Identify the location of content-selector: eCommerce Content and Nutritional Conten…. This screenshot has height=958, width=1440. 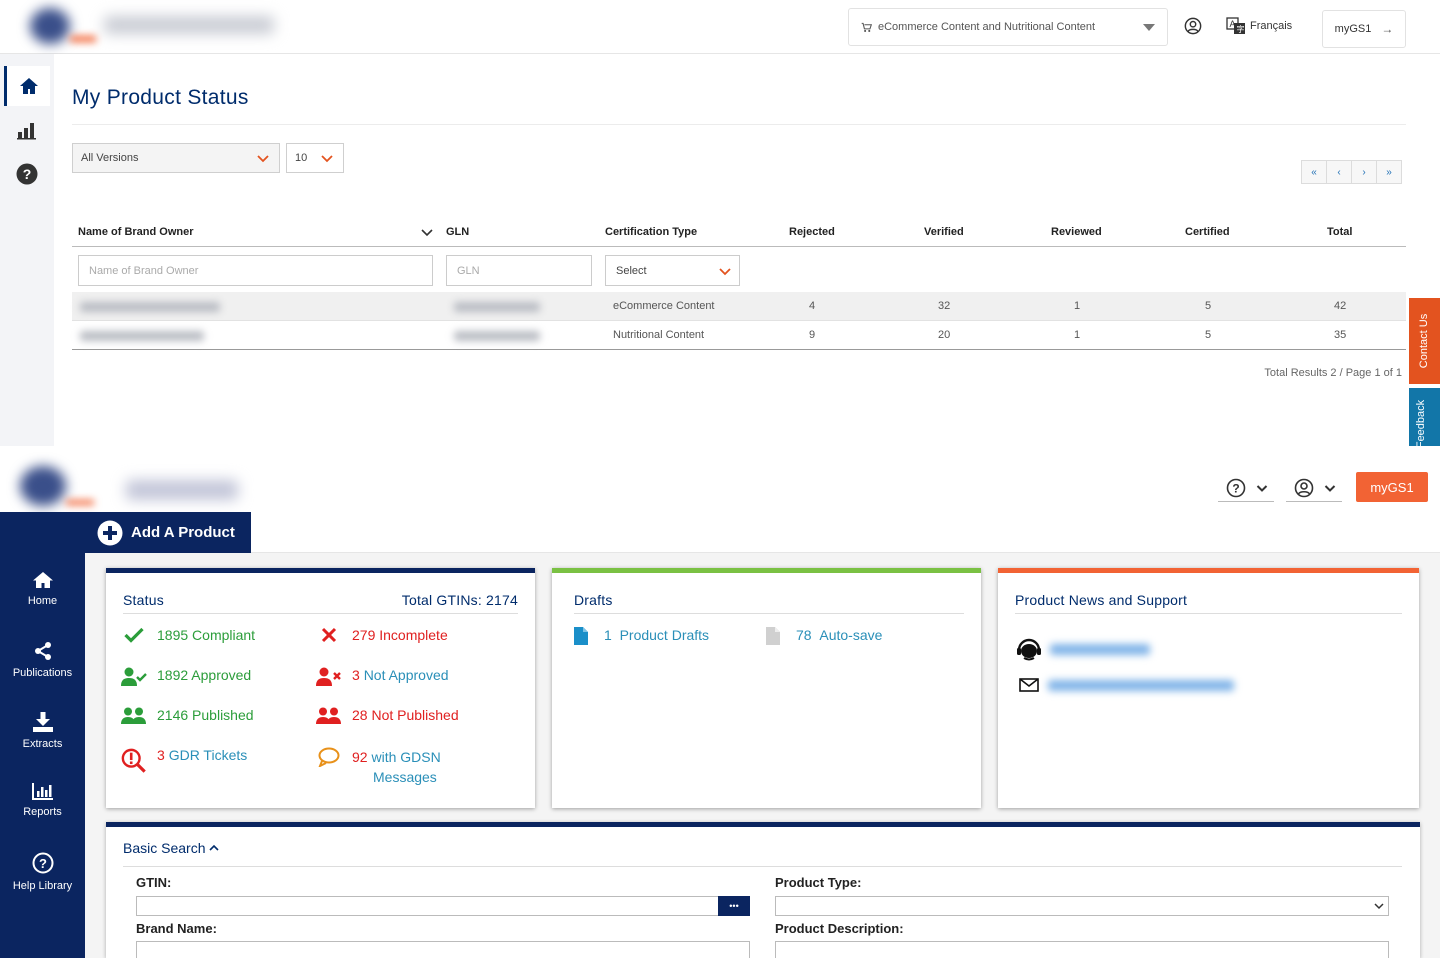
(1008, 27).